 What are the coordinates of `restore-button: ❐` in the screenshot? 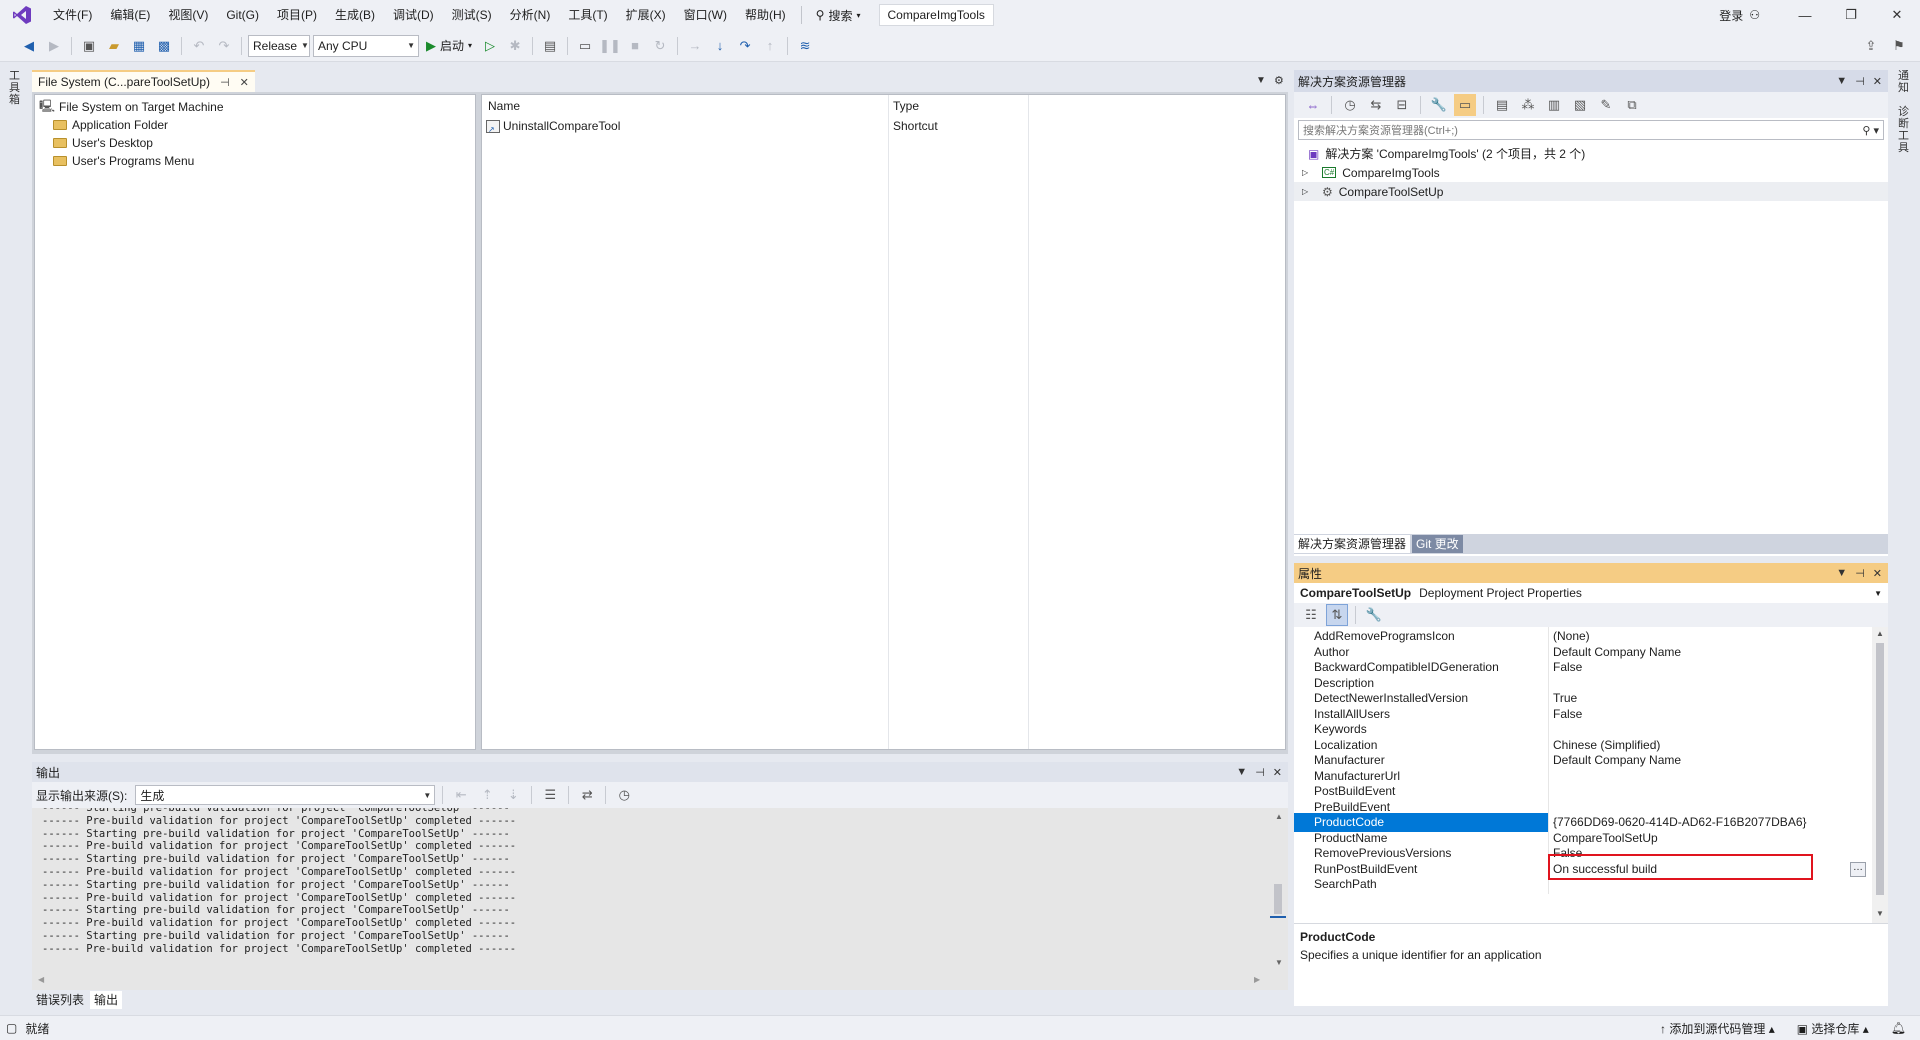 It's located at (1851, 15).